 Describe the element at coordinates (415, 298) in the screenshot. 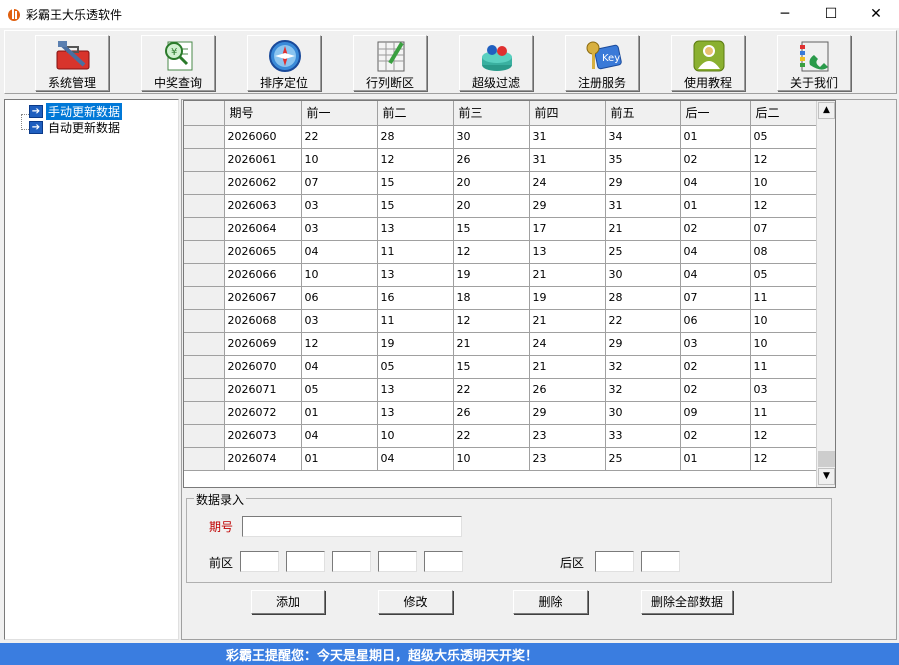

I see `table-cell: 16` at that location.